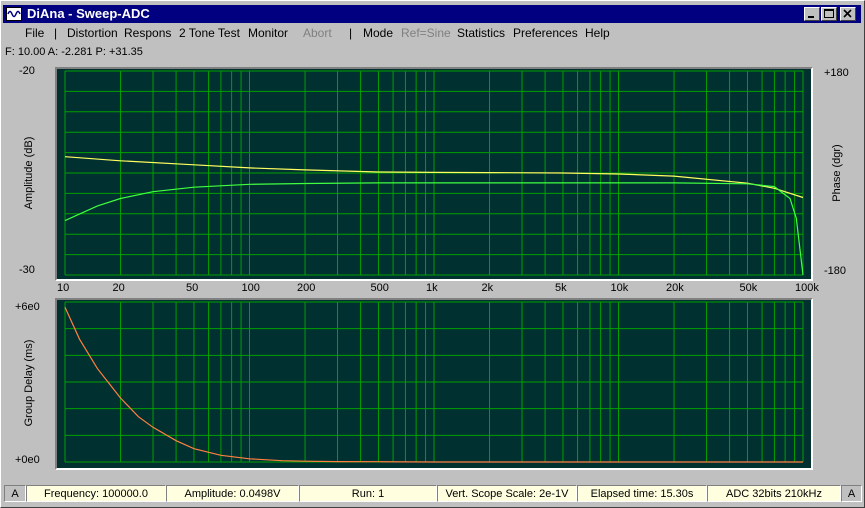 The height and width of the screenshot is (508, 865). I want to click on x-tick-label: 100, so click(250, 288).